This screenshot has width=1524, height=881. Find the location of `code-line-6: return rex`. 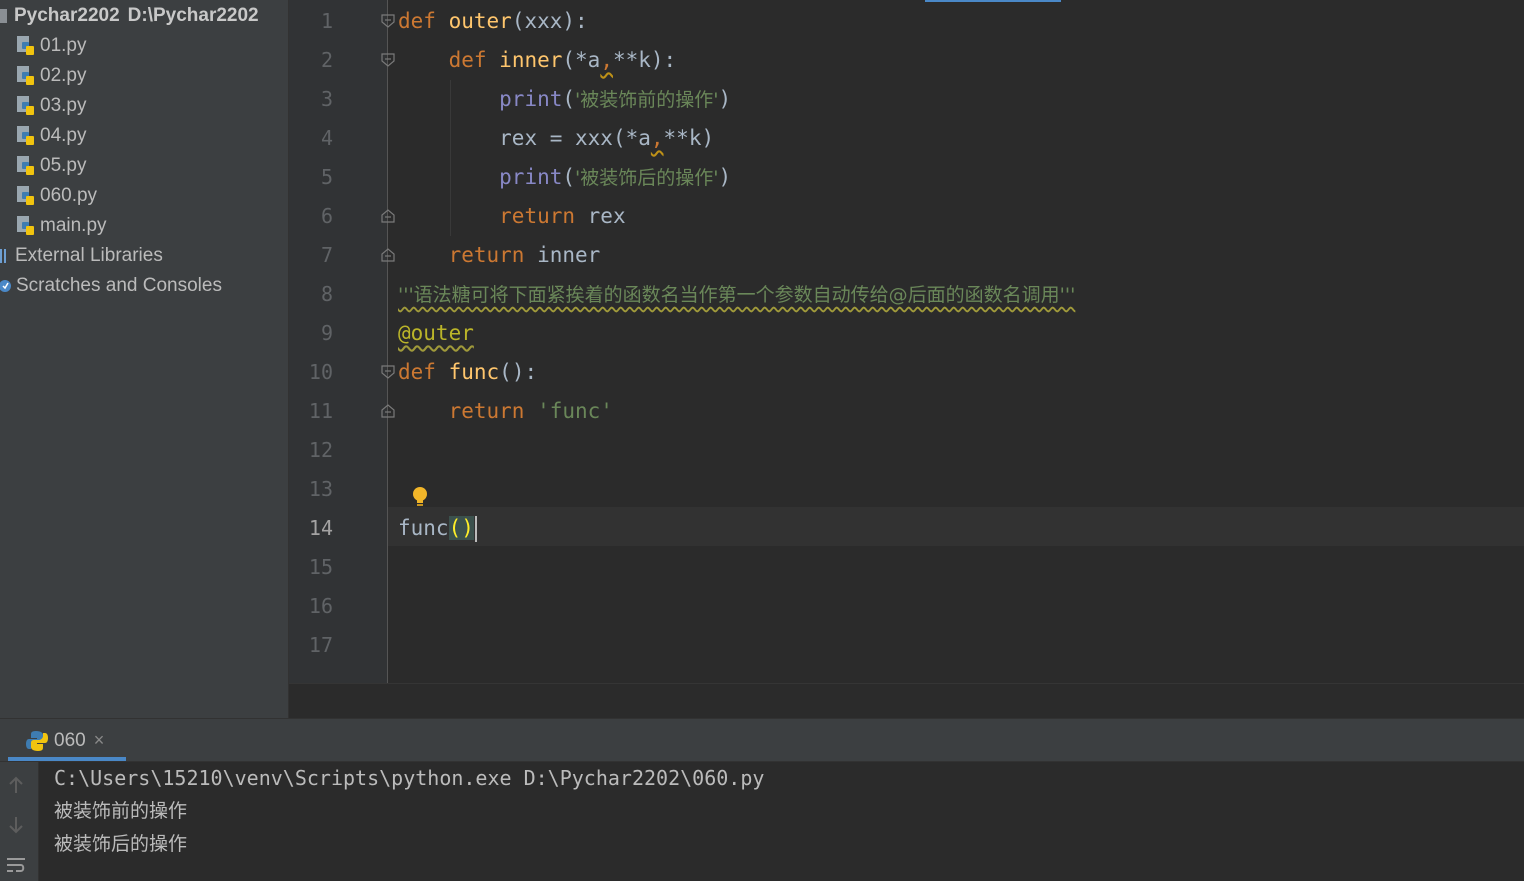

code-line-6: return rex is located at coordinates (512, 216).